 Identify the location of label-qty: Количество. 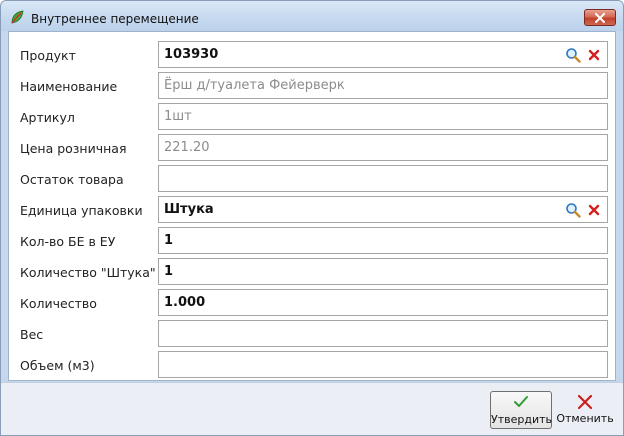
(58, 303).